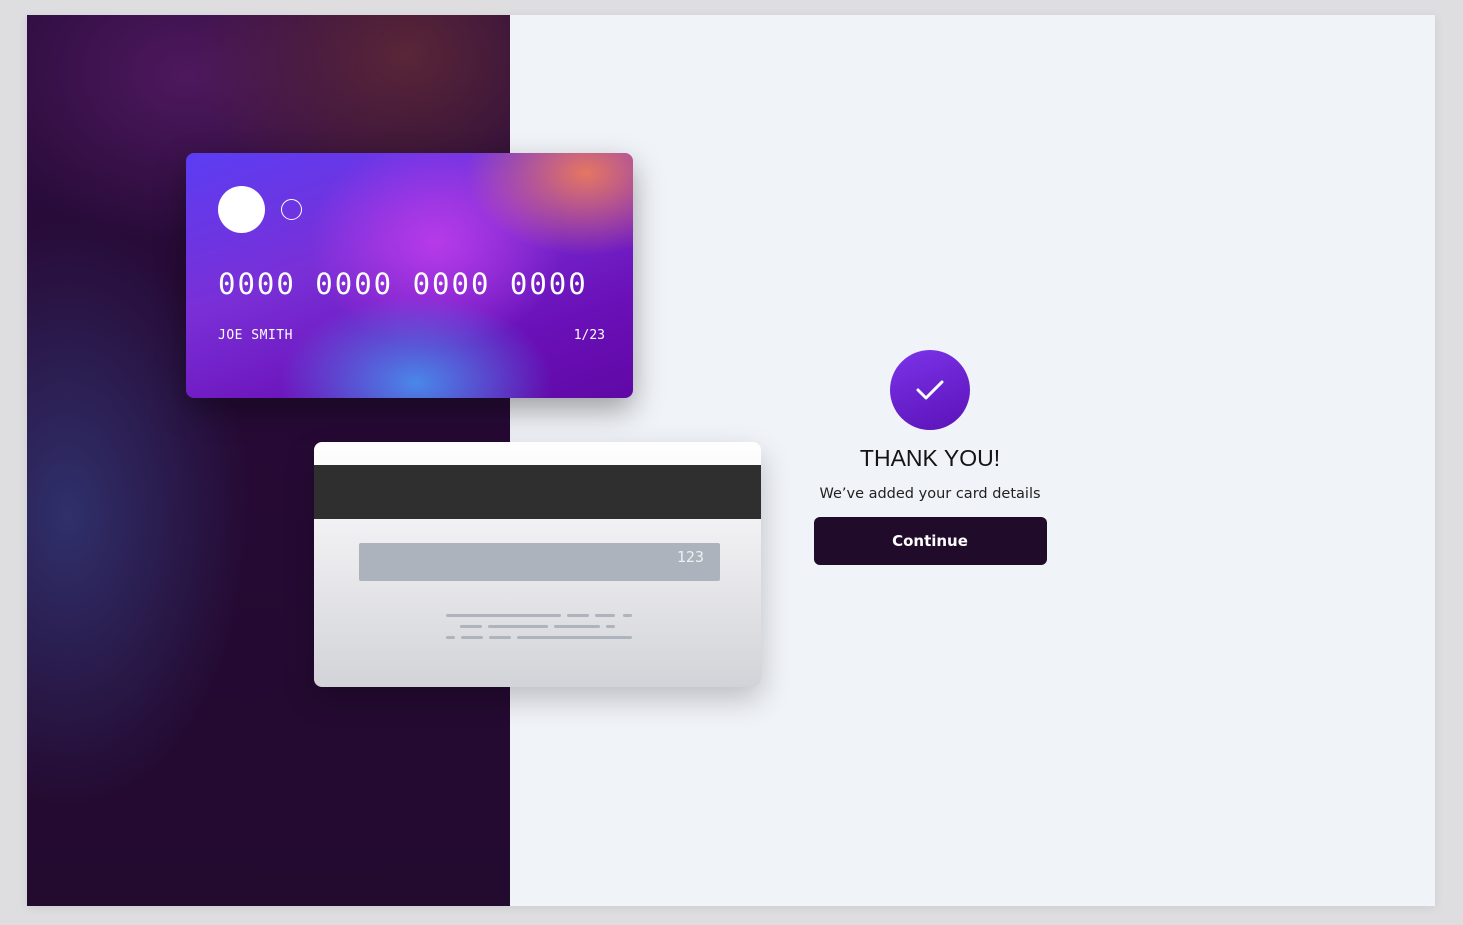 Image resolution: width=1463 pixels, height=925 pixels. Describe the element at coordinates (255, 335) in the screenshot. I see `cardholder-name: JOE SMITH` at that location.